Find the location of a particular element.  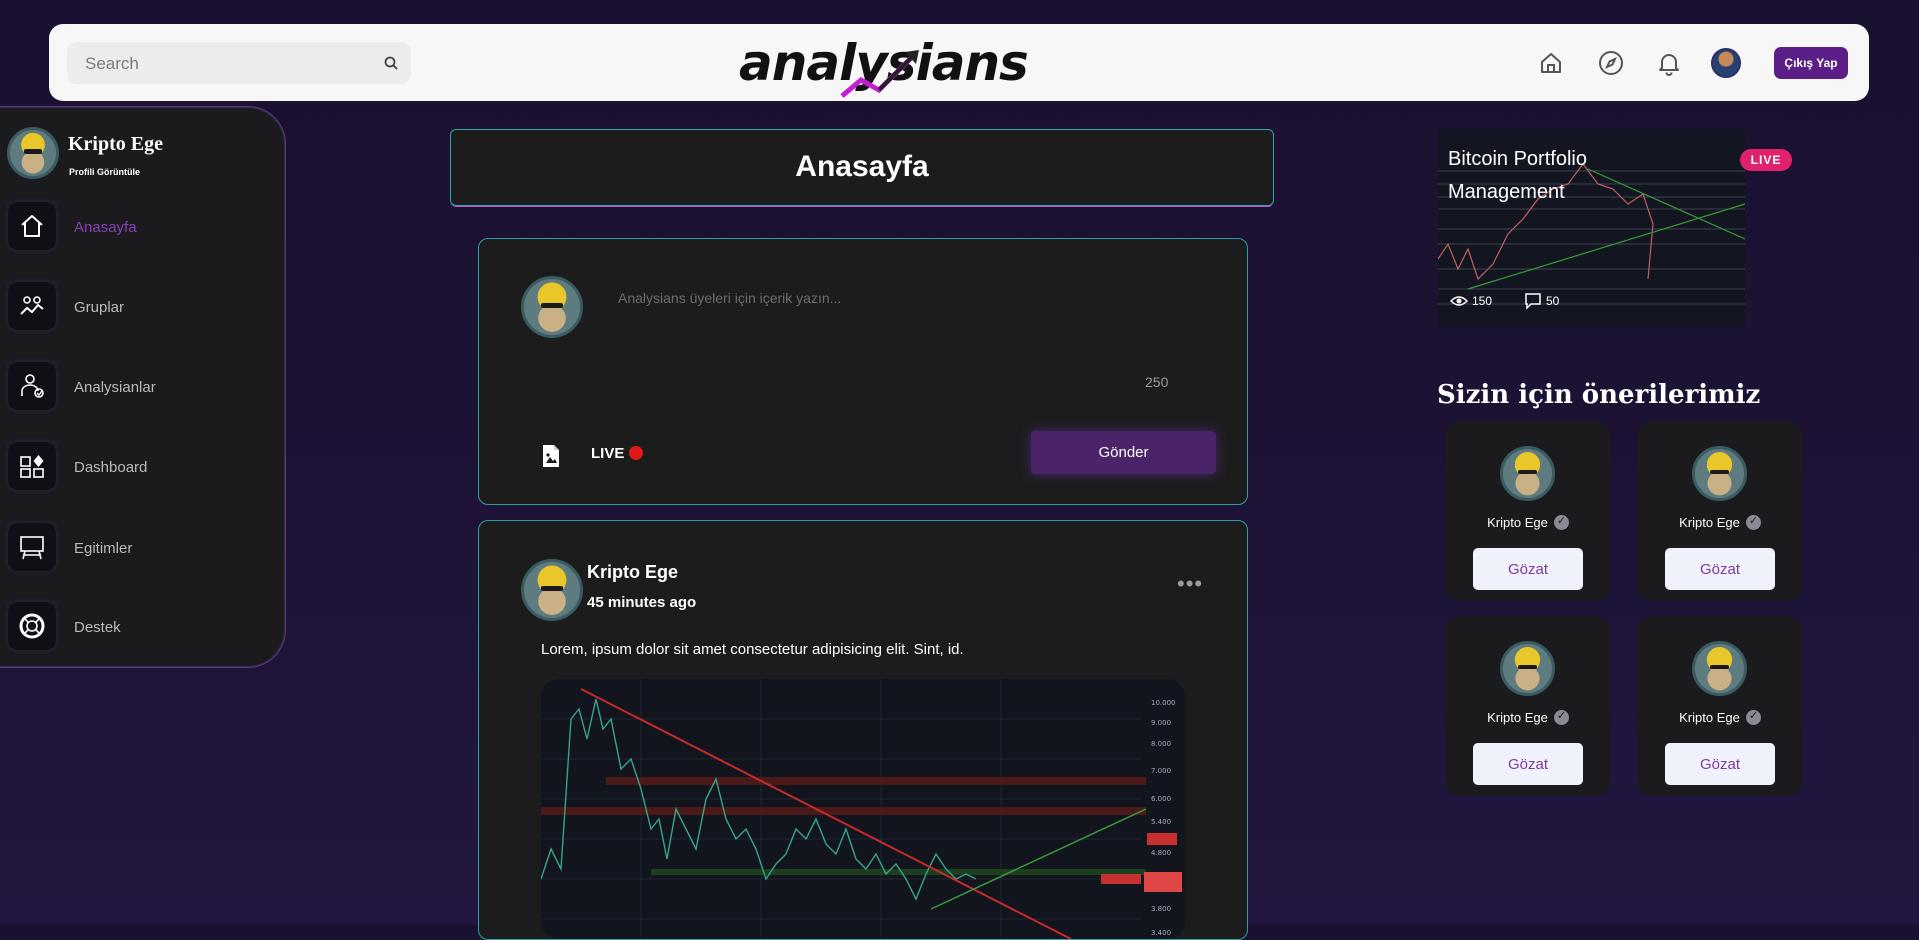

sidebar-item-label: Analysianlar is located at coordinates (115, 387).